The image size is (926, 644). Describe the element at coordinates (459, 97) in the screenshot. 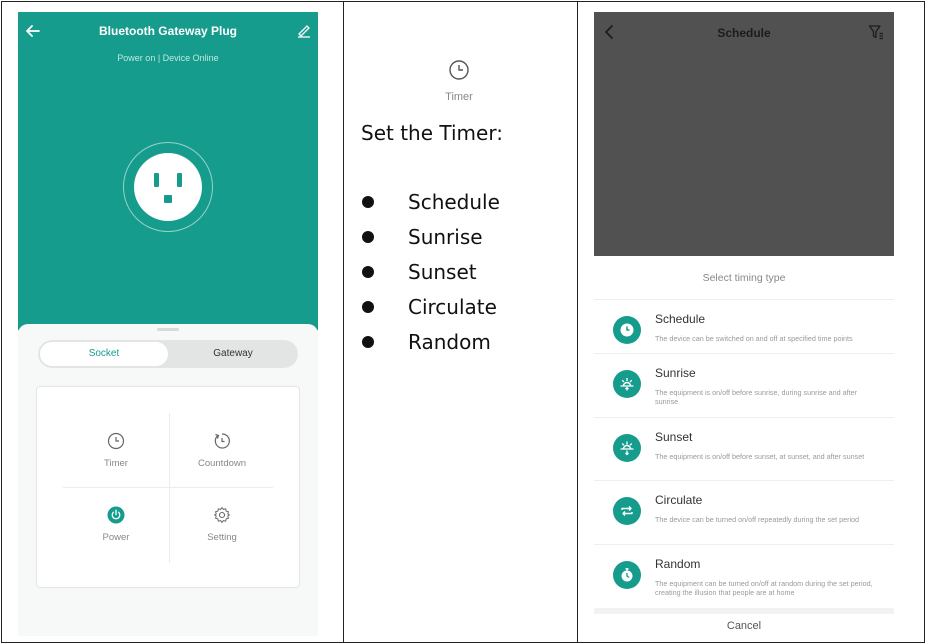

I see `timer-caption: Timer` at that location.